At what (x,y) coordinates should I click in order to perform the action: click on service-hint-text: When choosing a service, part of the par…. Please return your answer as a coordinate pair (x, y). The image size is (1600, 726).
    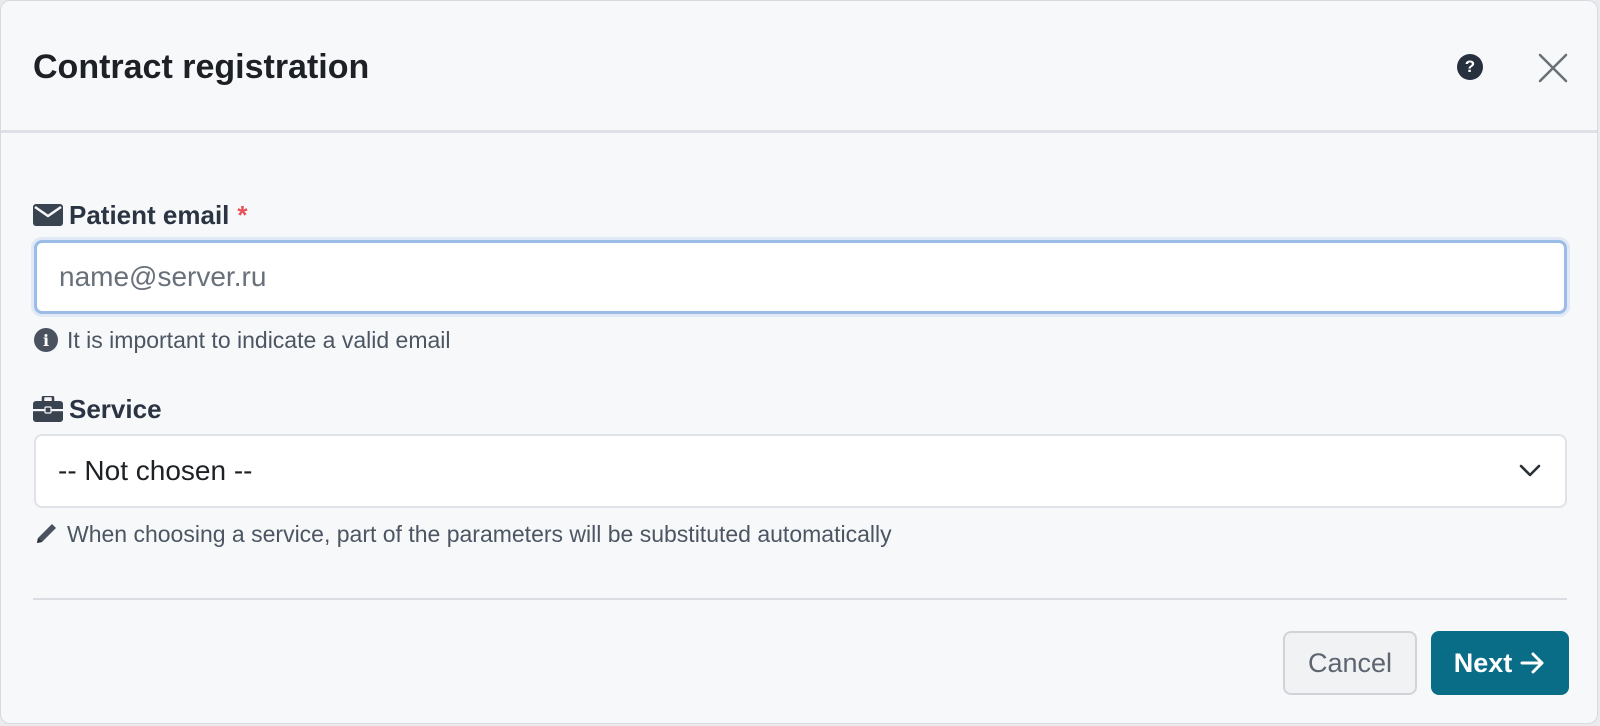
    Looking at the image, I should click on (479, 533).